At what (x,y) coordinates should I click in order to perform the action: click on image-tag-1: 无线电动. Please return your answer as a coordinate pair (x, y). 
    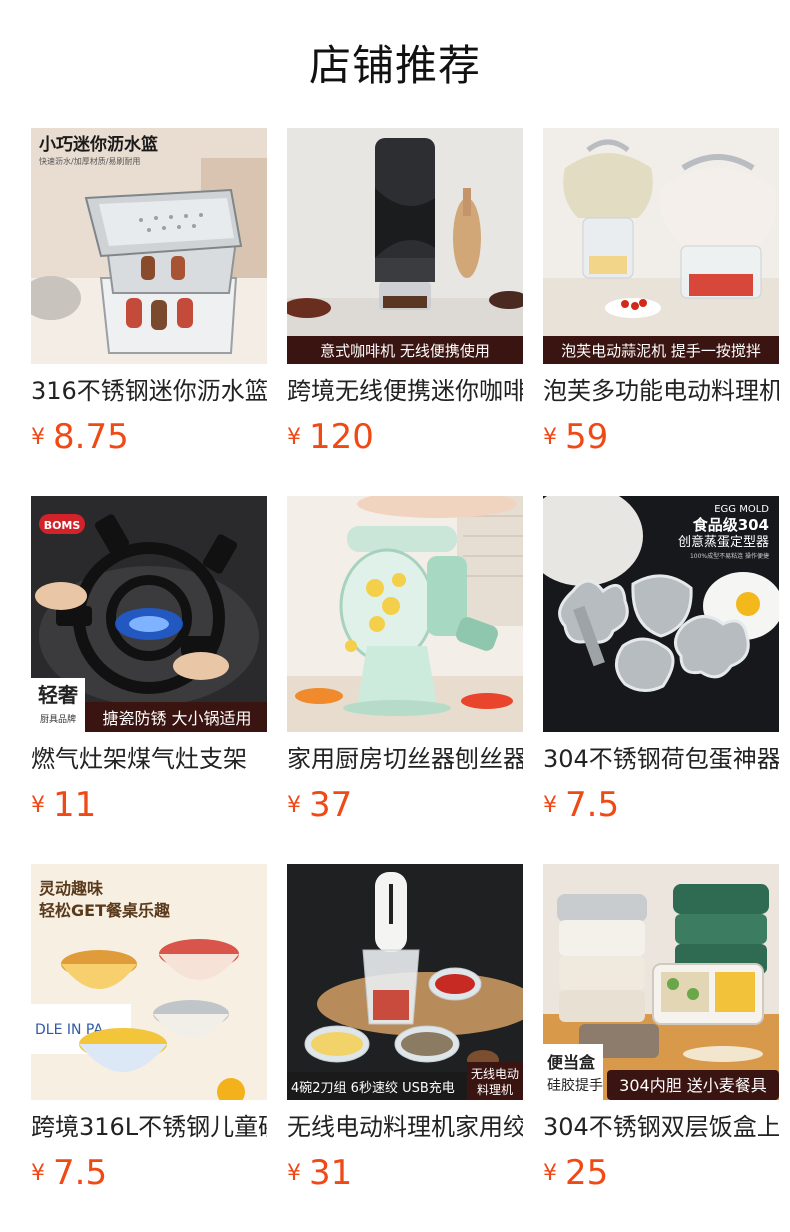
    Looking at the image, I should click on (495, 1074).